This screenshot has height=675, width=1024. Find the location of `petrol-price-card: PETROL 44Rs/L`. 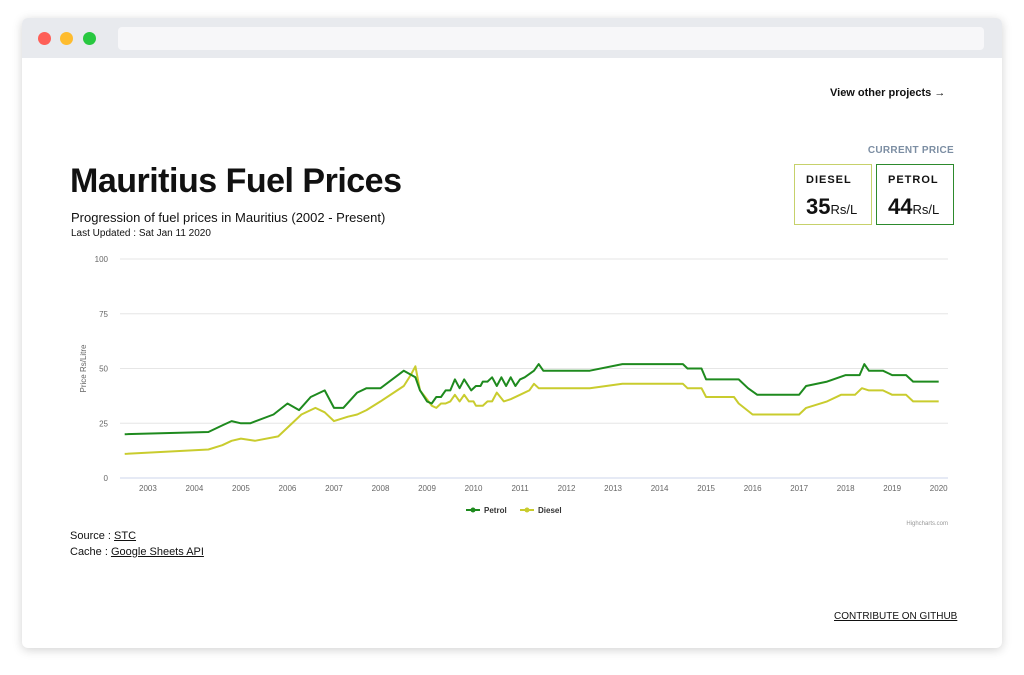

petrol-price-card: PETROL 44Rs/L is located at coordinates (915, 194).